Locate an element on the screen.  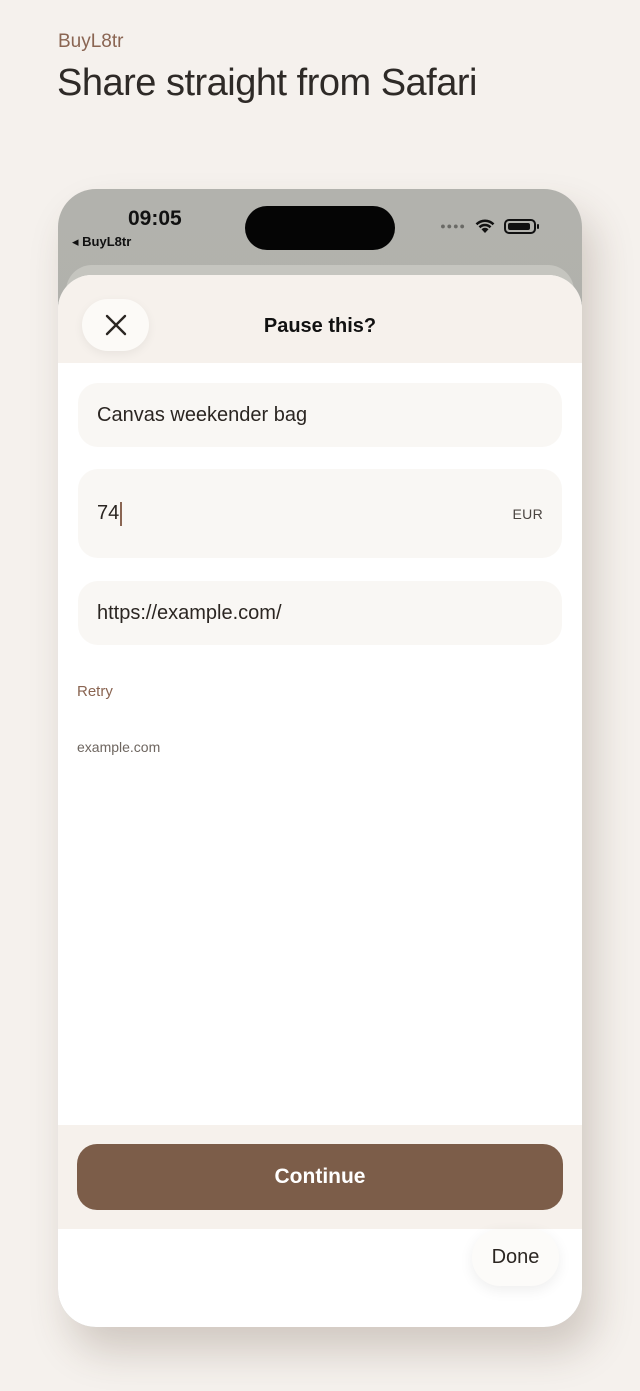
retry-link: Retry is located at coordinates (95, 691).